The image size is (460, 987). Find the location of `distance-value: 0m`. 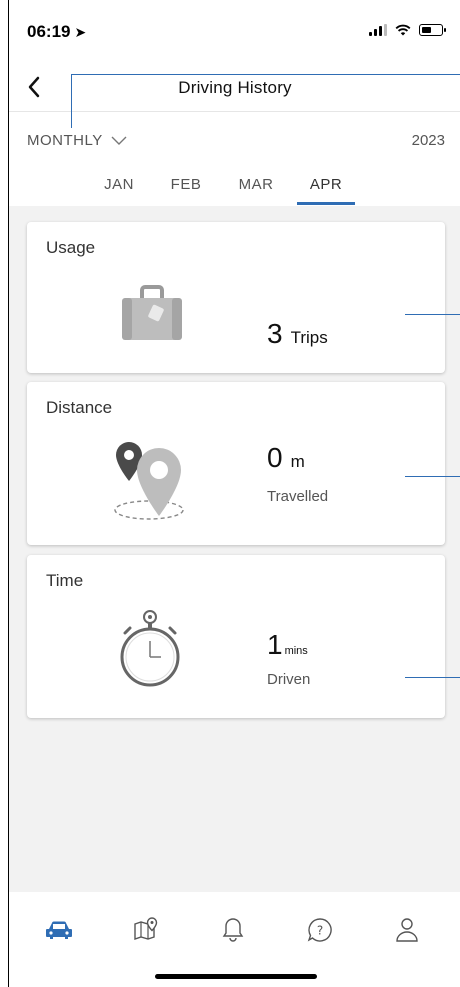

distance-value: 0m is located at coordinates (286, 458).